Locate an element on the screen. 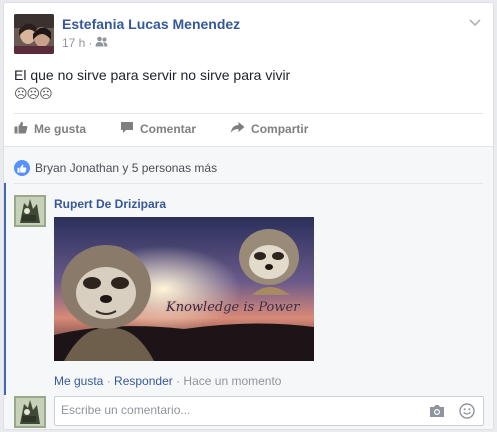  chevron-down-icon is located at coordinates (475, 22).